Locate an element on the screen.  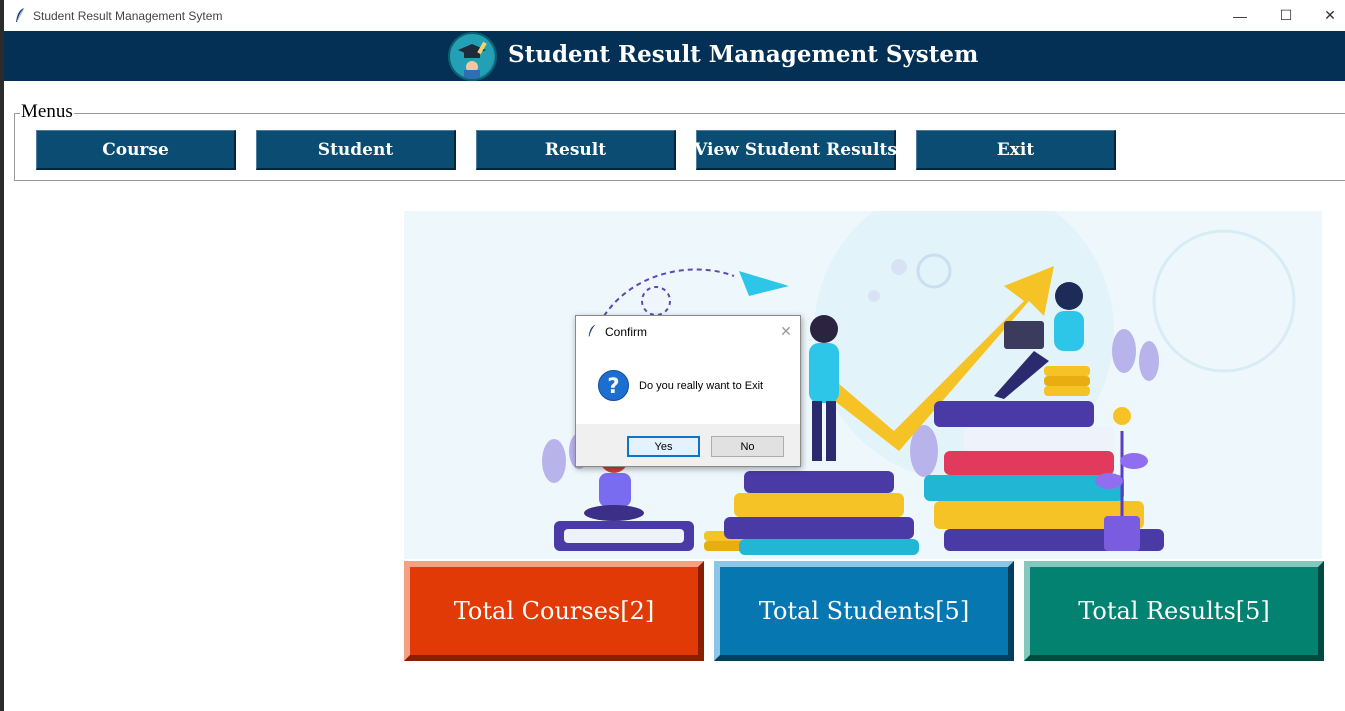
dialog-titlebar: Confirm ✕ is located at coordinates (688, 331).